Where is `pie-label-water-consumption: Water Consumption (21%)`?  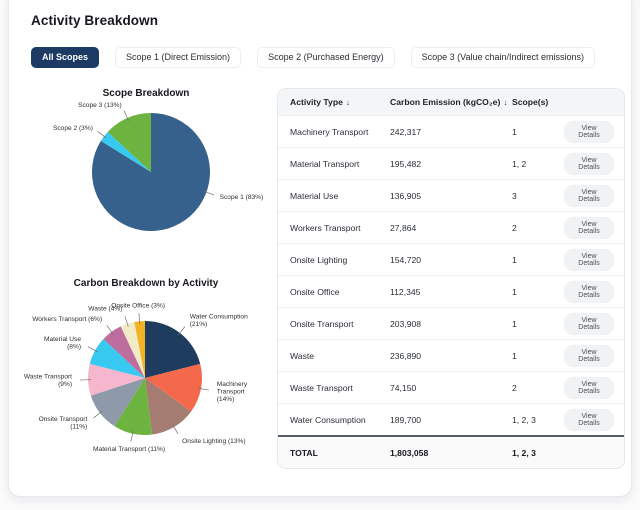
pie-label-water-consumption: Water Consumption (21%) is located at coordinates (219, 321).